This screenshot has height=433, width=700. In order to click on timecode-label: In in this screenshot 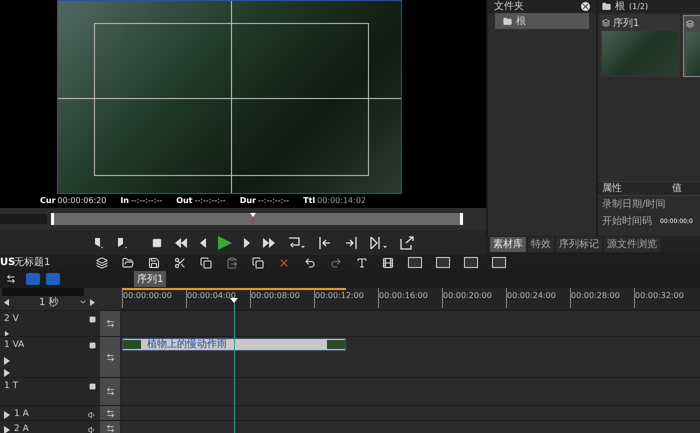, I will do `click(124, 201)`.